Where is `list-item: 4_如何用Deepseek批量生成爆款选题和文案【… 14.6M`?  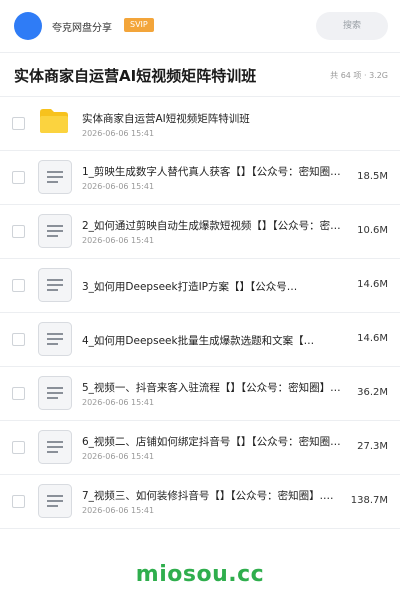
list-item: 4_如何用Deepseek批量生成爆款选题和文案【… 14.6M is located at coordinates (200, 340).